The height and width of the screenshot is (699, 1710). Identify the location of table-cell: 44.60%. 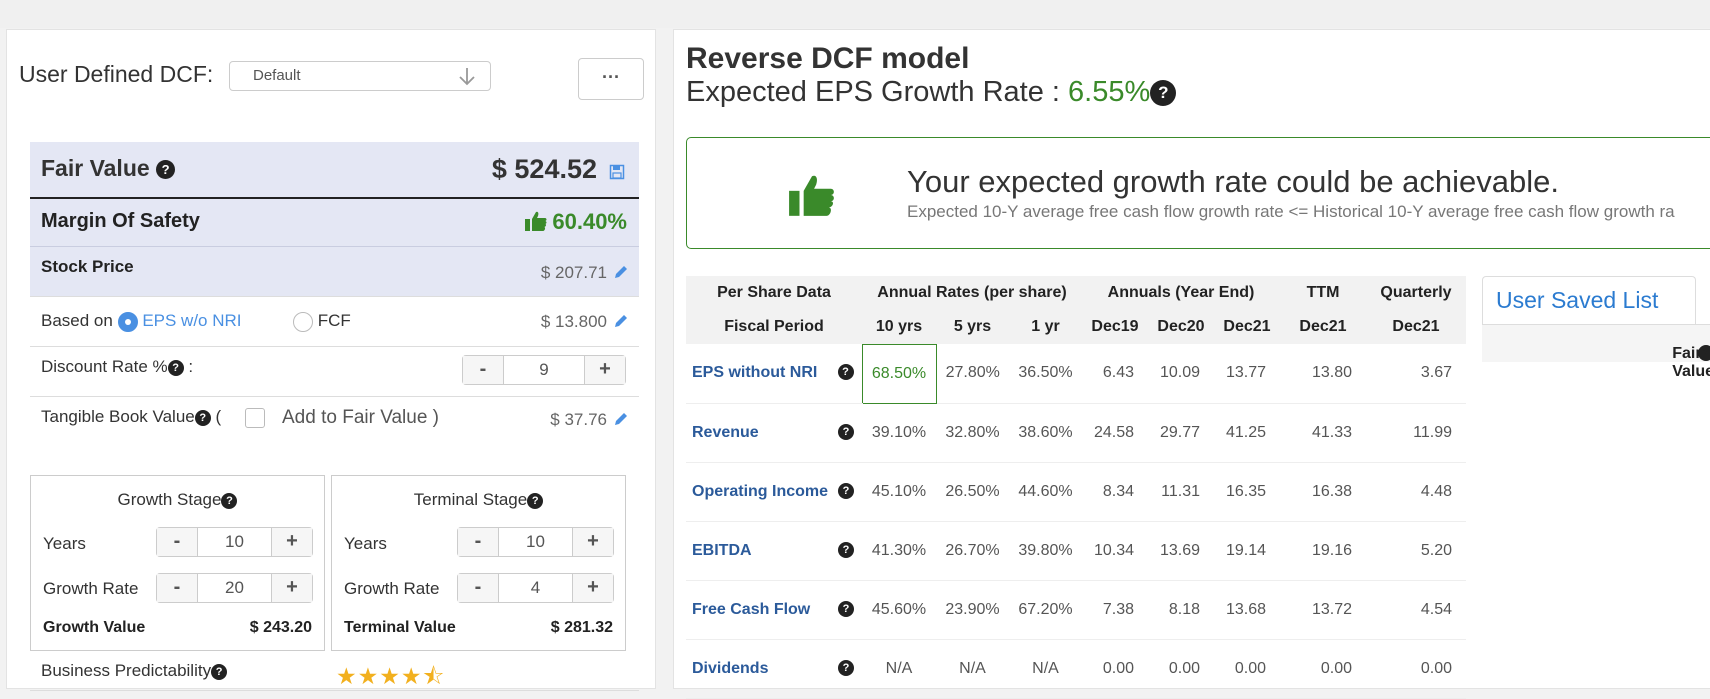
(1045, 492).